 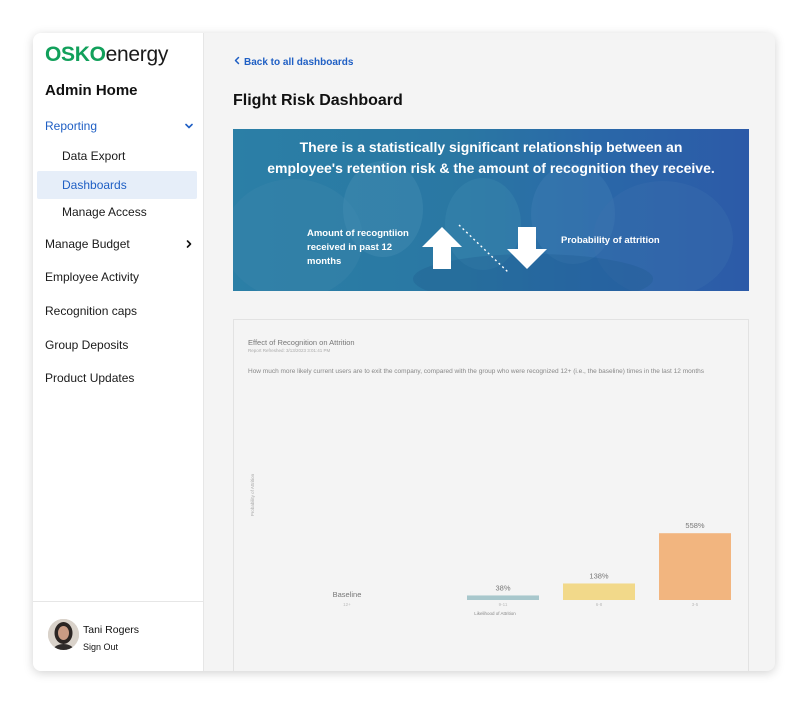 I want to click on back-to-dashboards-link: Back to all dashboards, so click(x=293, y=62).